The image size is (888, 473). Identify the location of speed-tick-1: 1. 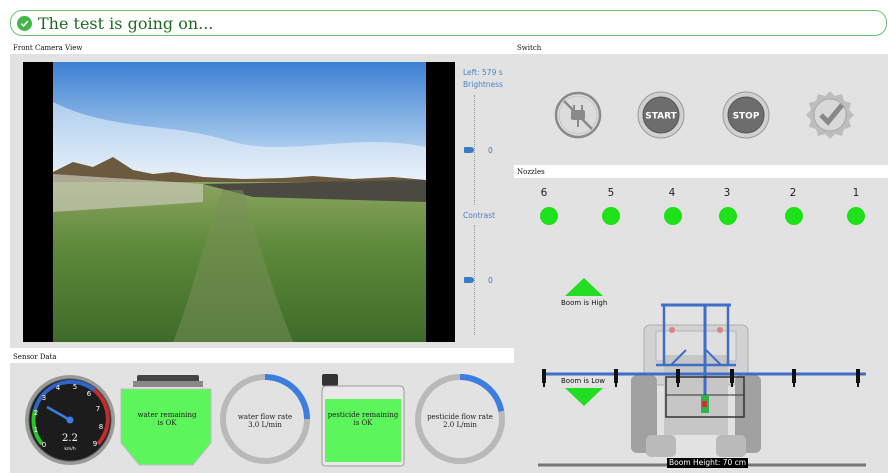
(36, 430).